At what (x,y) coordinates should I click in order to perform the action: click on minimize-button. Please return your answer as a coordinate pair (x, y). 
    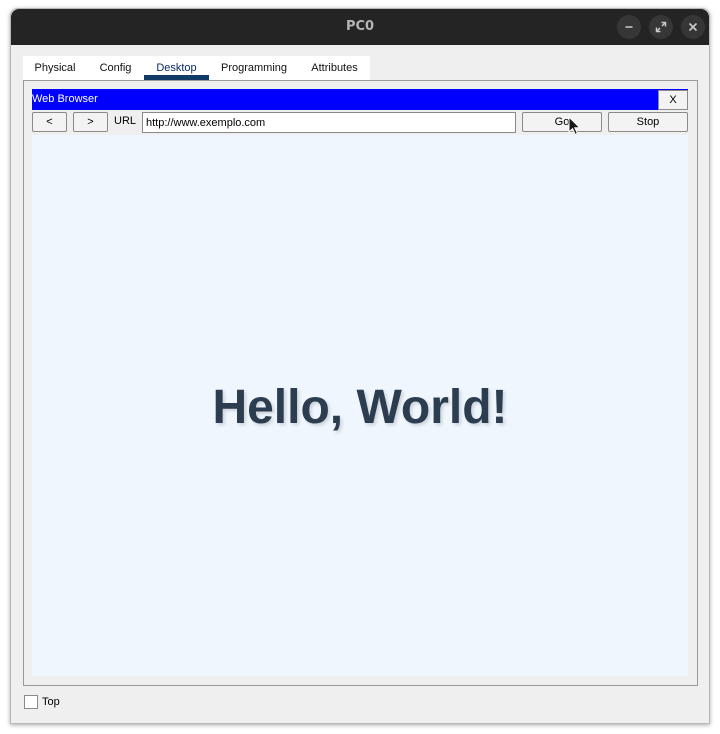
    Looking at the image, I should click on (629, 27).